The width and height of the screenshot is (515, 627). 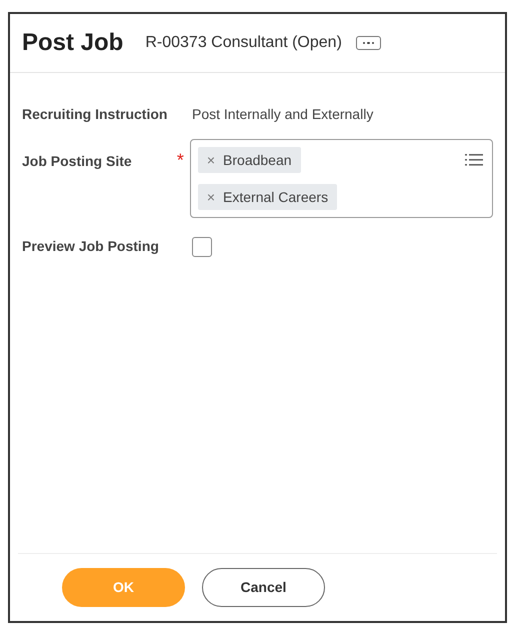 I want to click on more-options-button, so click(x=368, y=43).